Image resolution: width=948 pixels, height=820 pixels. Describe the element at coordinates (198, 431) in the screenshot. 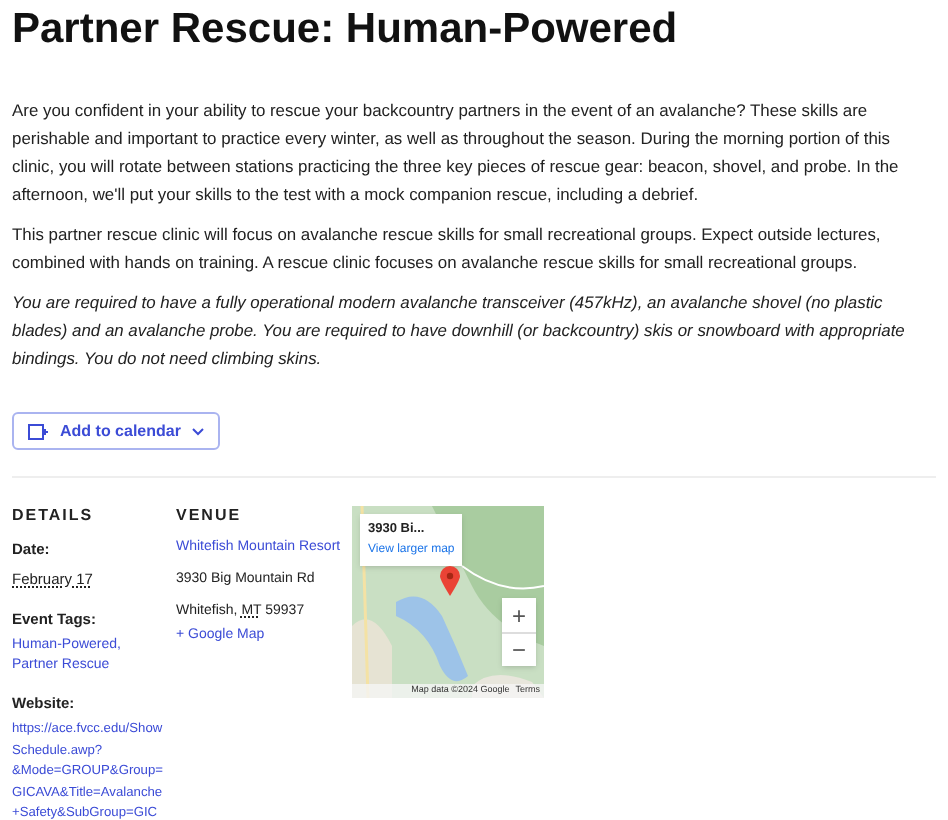

I see `caret-icon` at that location.